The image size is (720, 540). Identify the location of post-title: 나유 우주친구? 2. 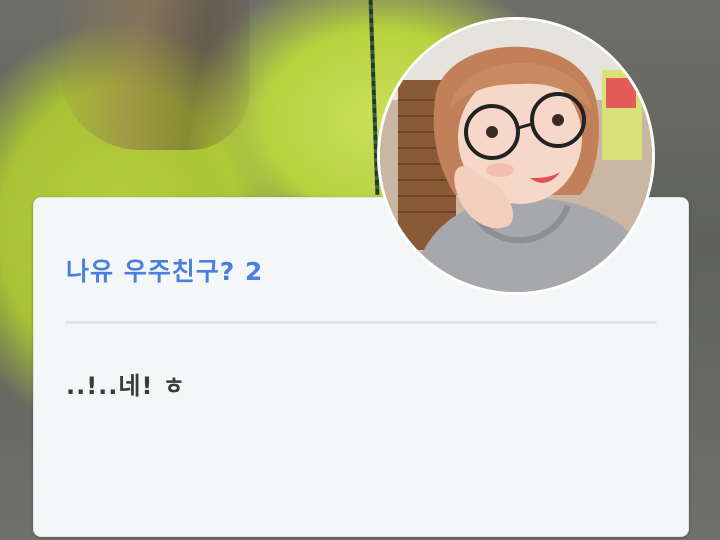
(165, 271).